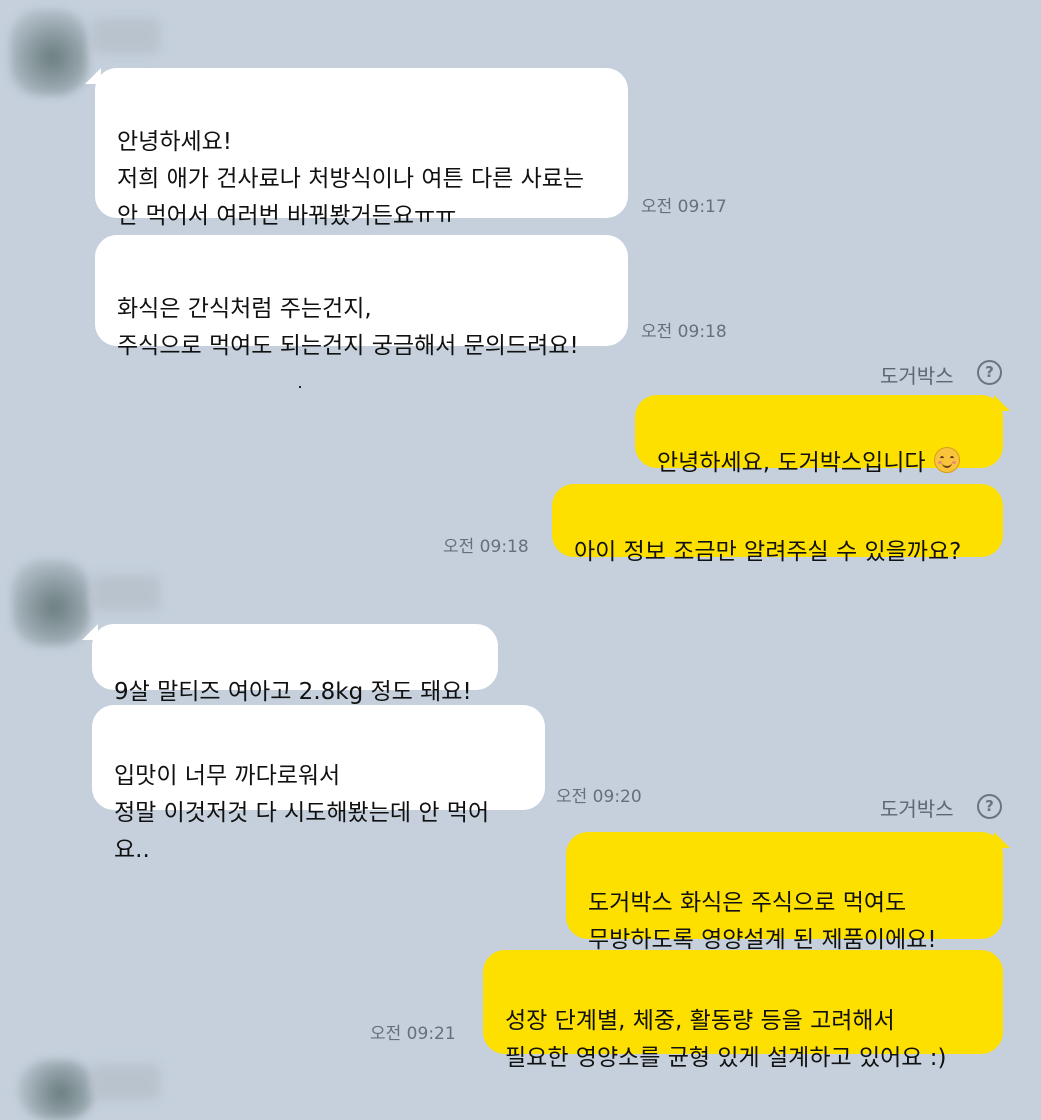 This screenshot has width=1041, height=1120. I want to click on message-text: 9살 말티즈 여아고 2.8kg 정도 돼요!, so click(293, 692).